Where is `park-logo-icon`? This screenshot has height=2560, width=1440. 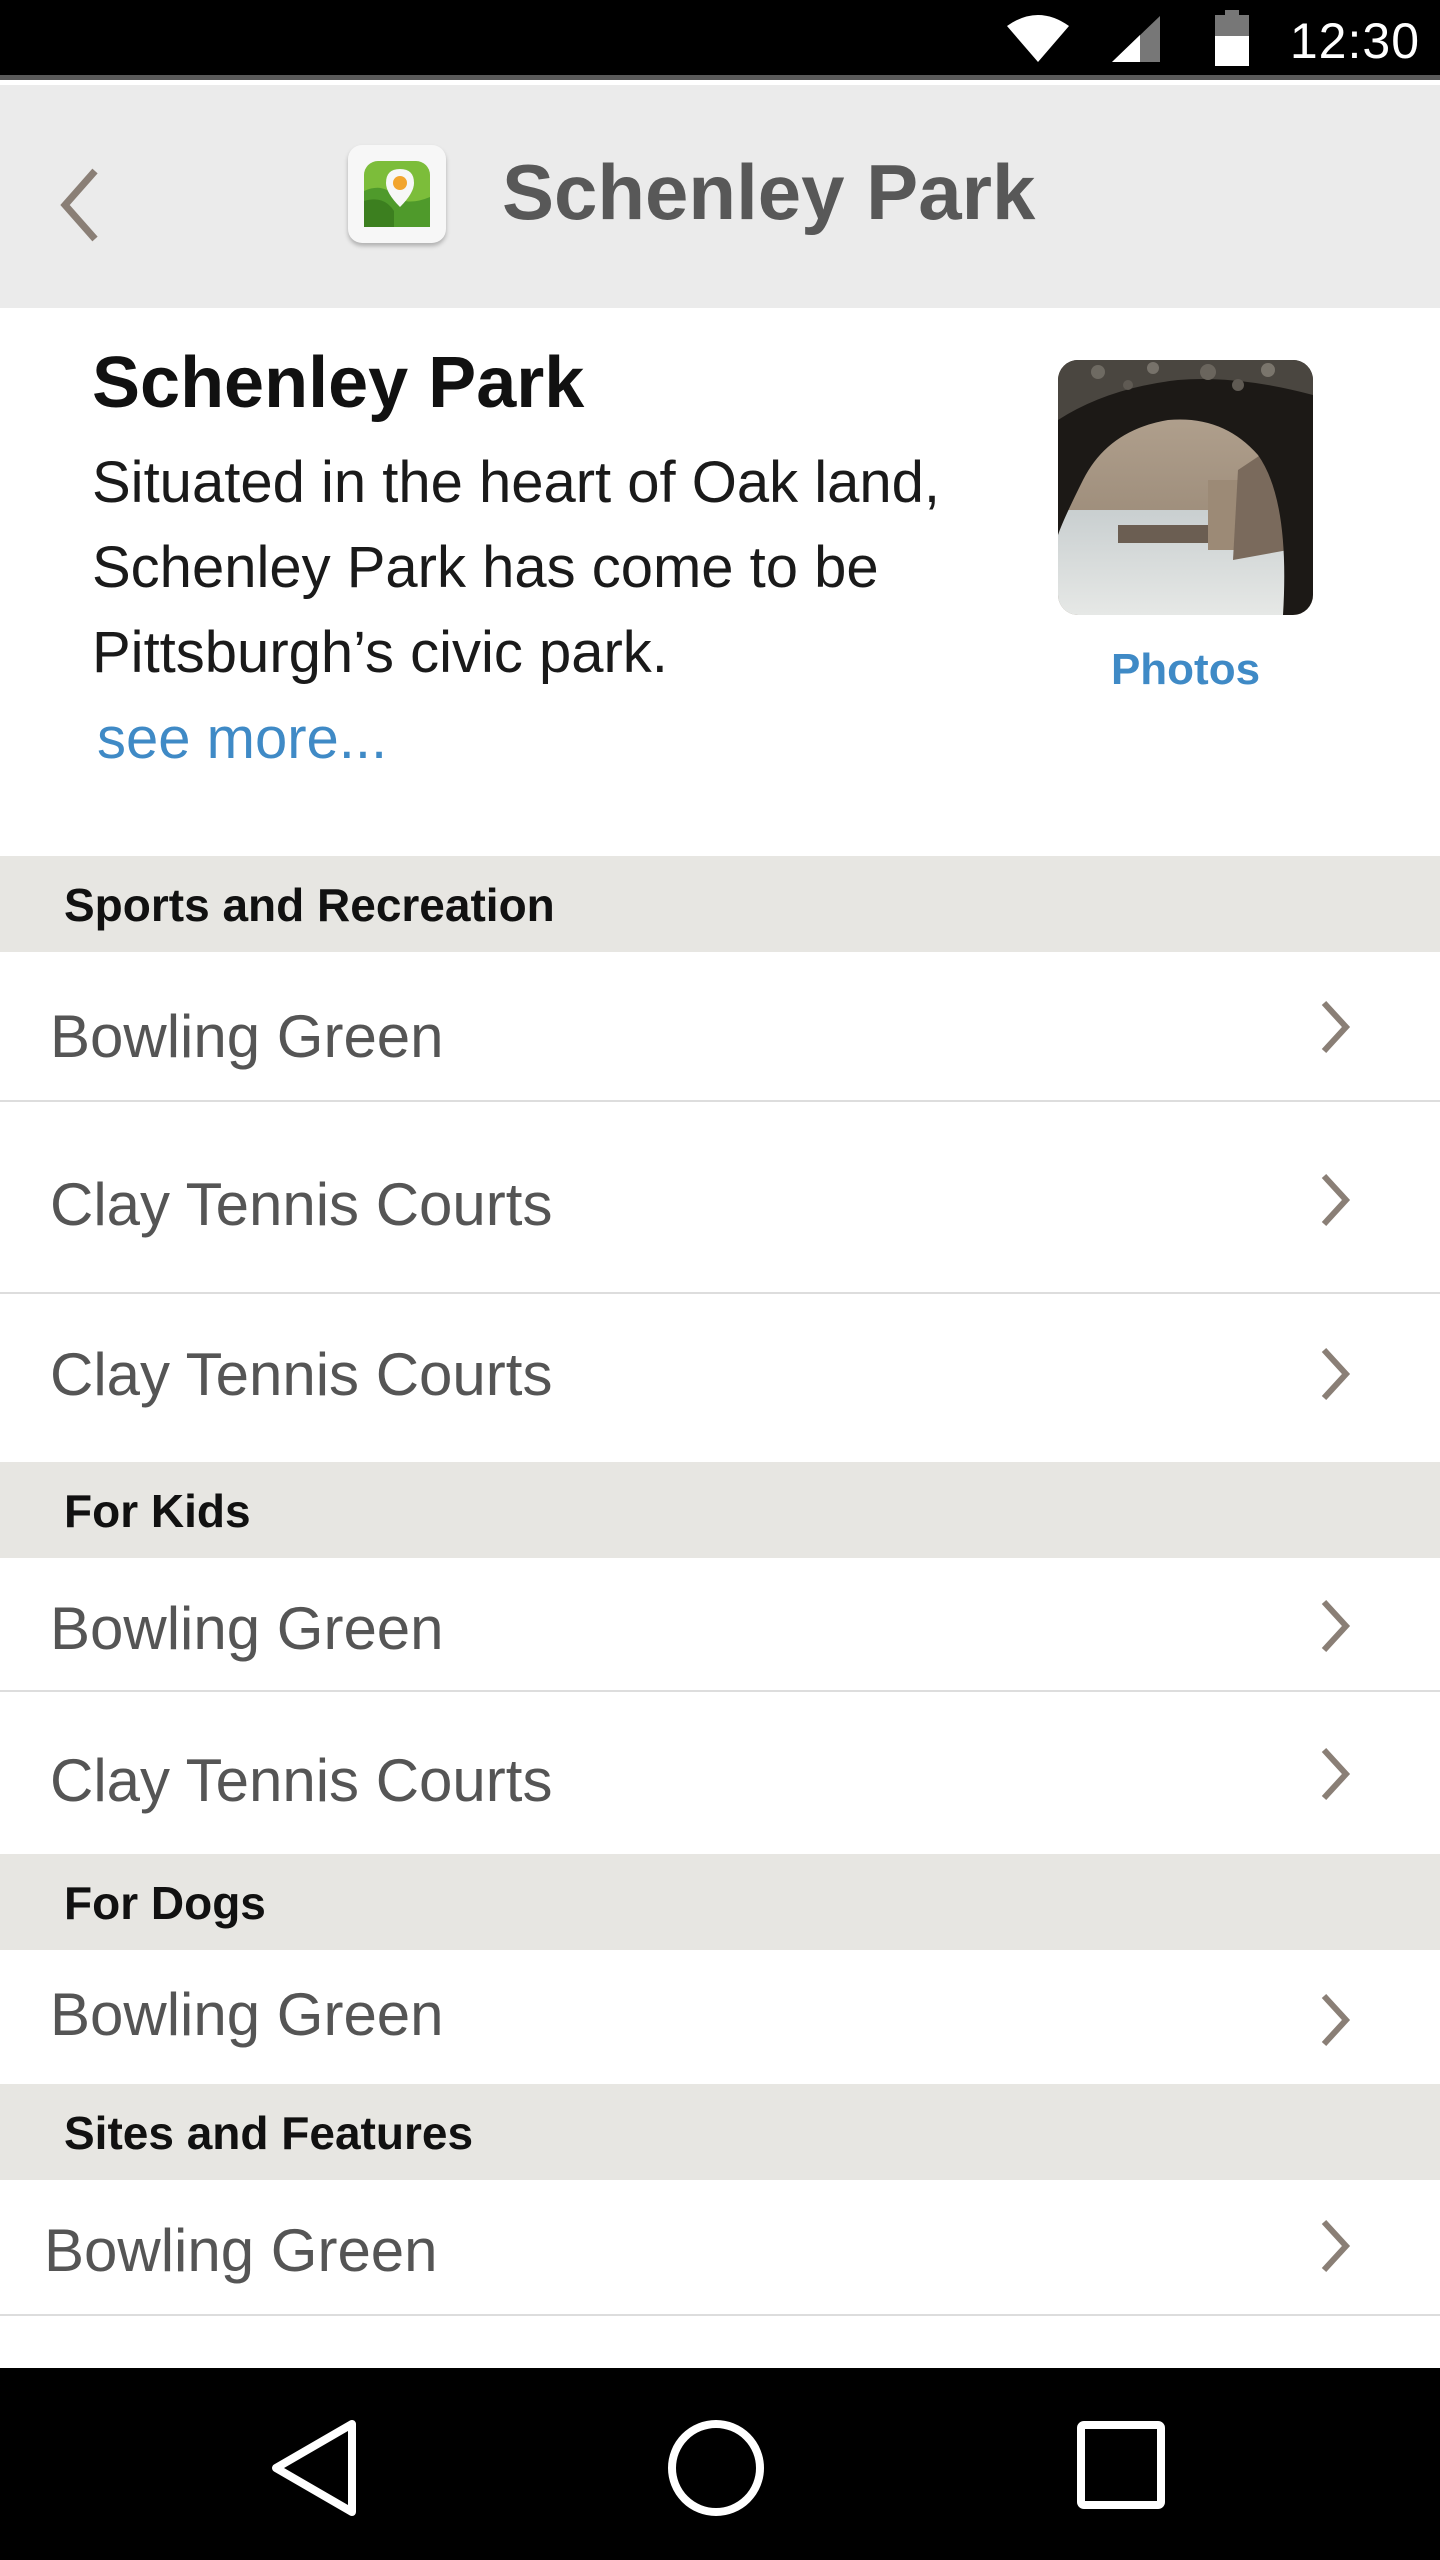
park-logo-icon is located at coordinates (397, 194).